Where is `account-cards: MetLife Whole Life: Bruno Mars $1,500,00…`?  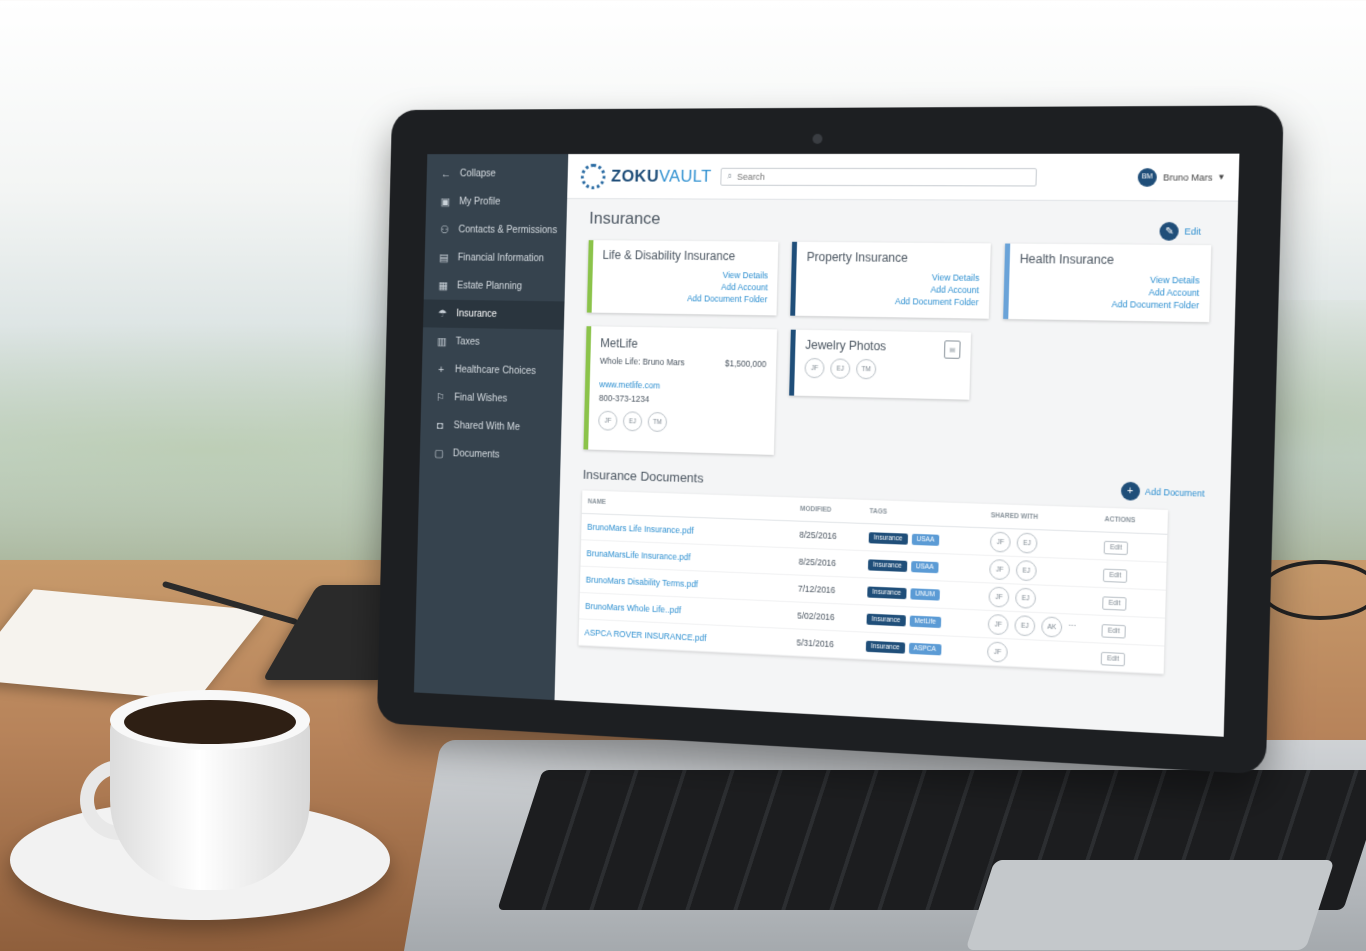
account-cards: MetLife Whole Life: Bruno Mars $1,500,00… is located at coordinates (895, 396).